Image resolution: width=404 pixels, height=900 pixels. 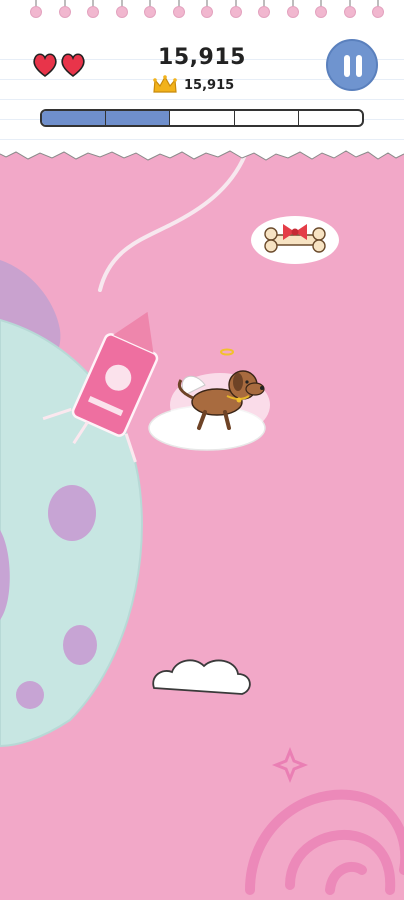 I want to click on current-score: 15,915, so click(x=202, y=57).